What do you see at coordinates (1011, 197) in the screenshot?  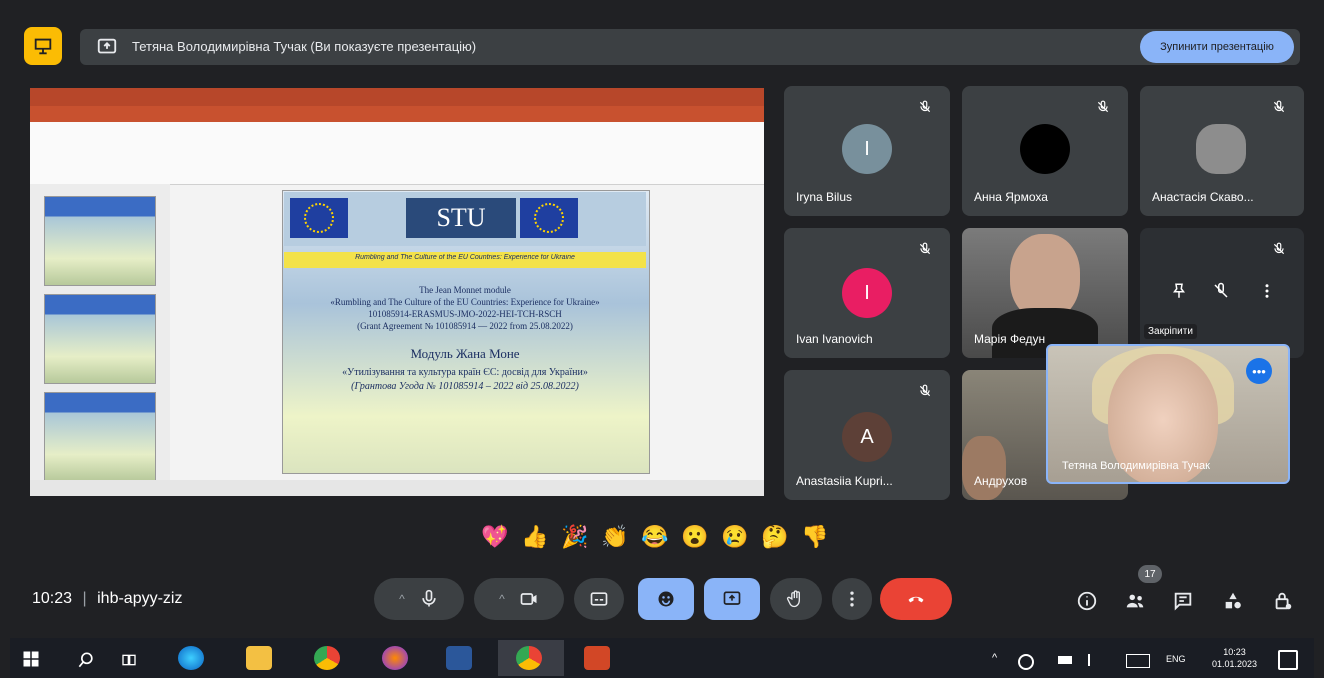 I see `participant-name: Анна Ярмоха` at bounding box center [1011, 197].